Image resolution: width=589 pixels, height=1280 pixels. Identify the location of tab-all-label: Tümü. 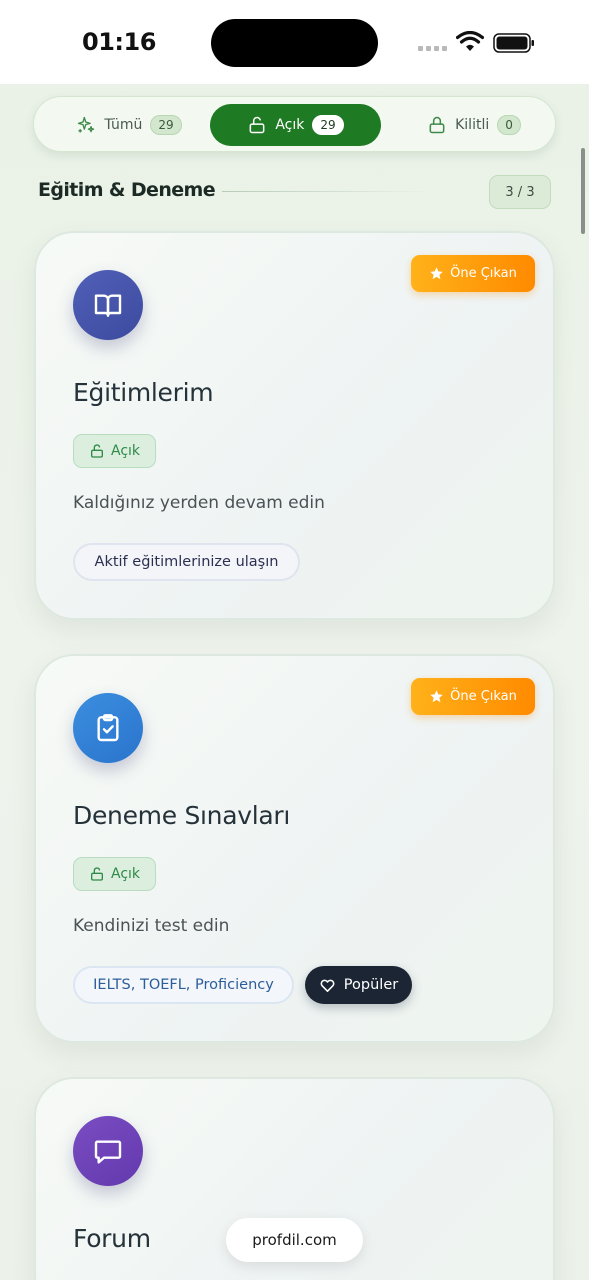
(123, 125).